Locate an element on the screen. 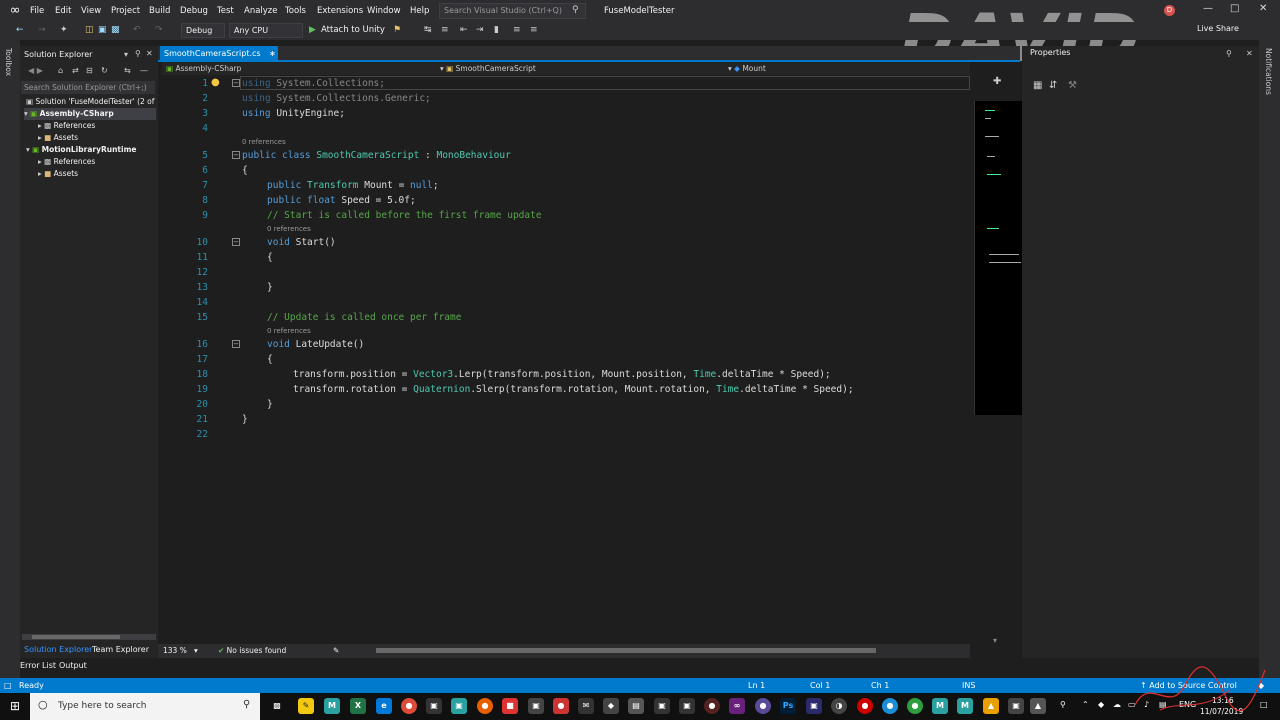  lightbulb-icon: ● is located at coordinates (215, 82).